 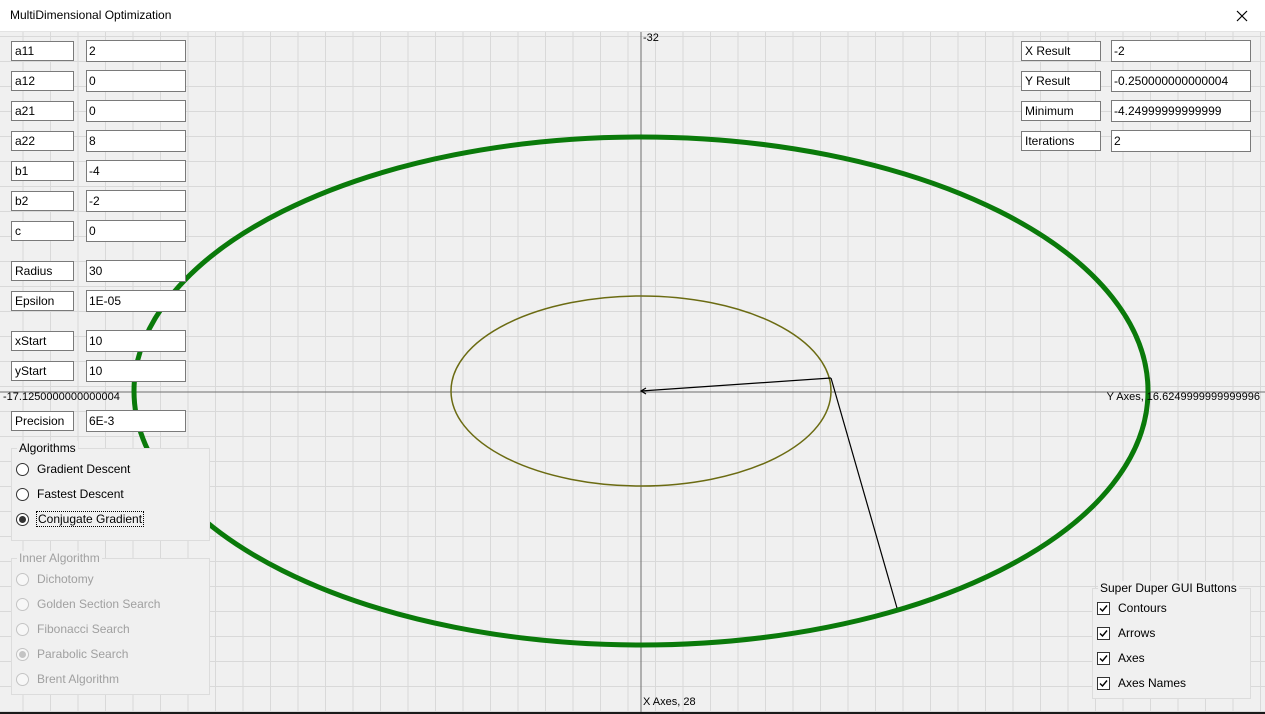 What do you see at coordinates (1132, 608) in the screenshot?
I see `checkbox-contours: Contours` at bounding box center [1132, 608].